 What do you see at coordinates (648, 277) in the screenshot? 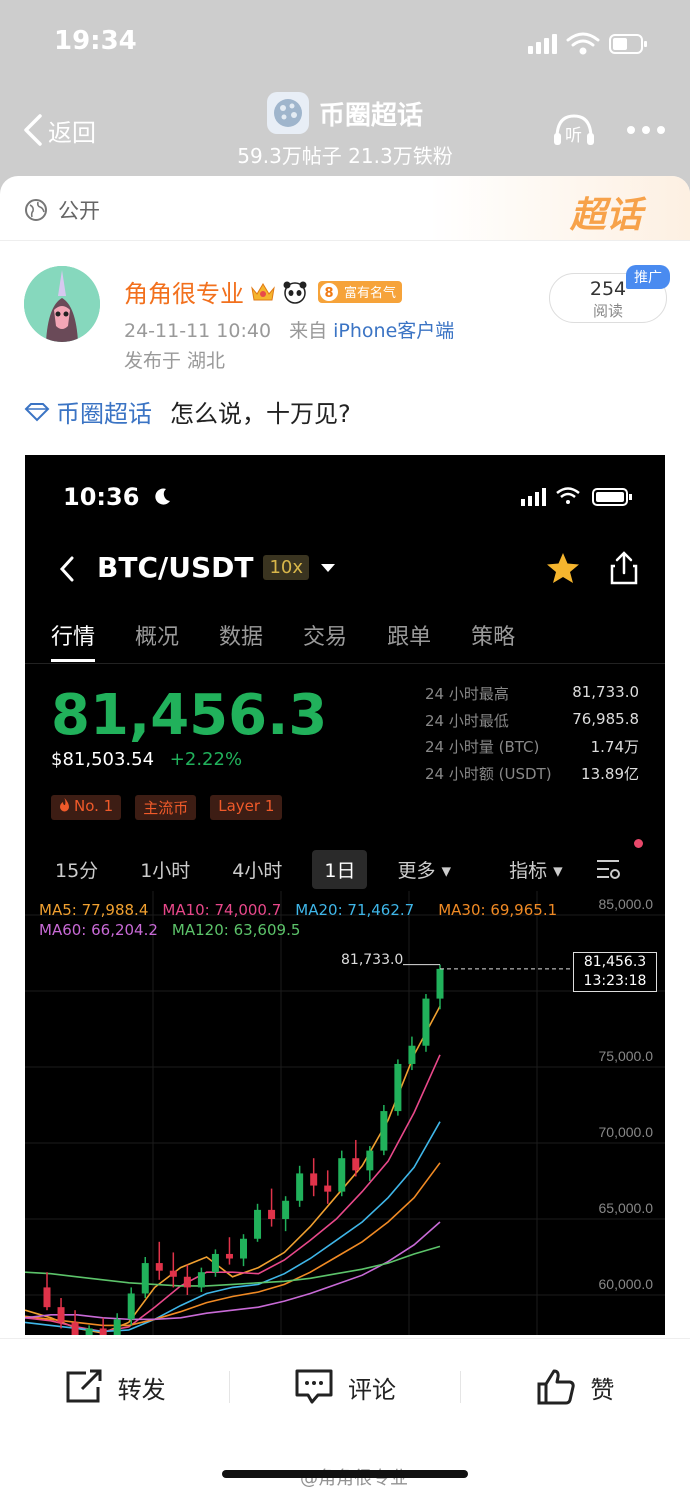
I see `promo-badge: 推广` at bounding box center [648, 277].